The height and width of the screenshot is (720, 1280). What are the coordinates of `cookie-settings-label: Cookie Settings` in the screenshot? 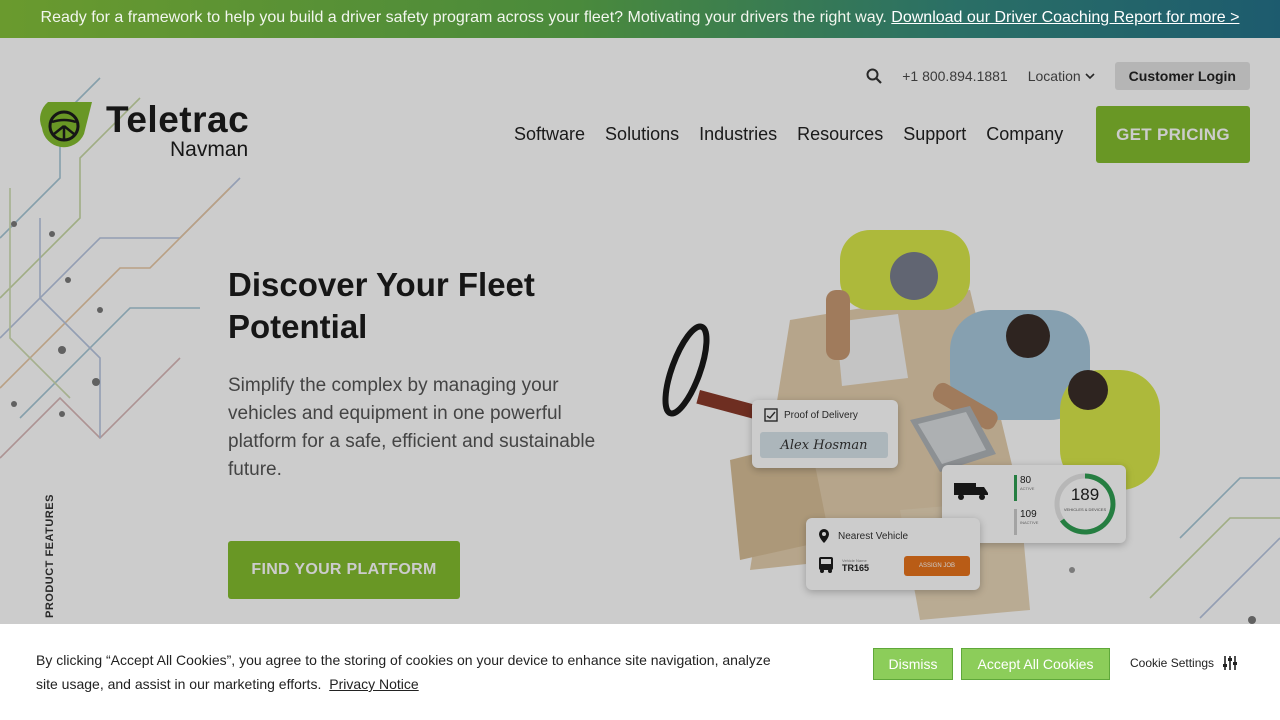 It's located at (1172, 663).